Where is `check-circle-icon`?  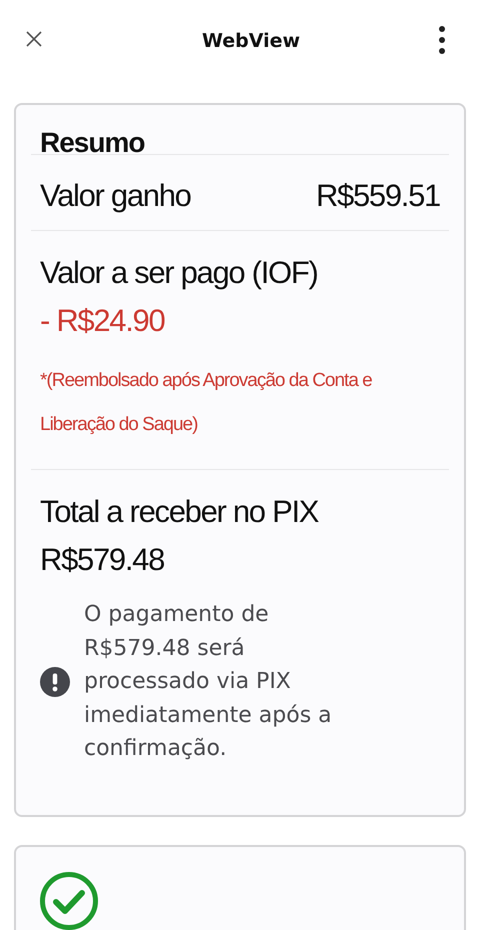
check-circle-icon is located at coordinates (69, 900).